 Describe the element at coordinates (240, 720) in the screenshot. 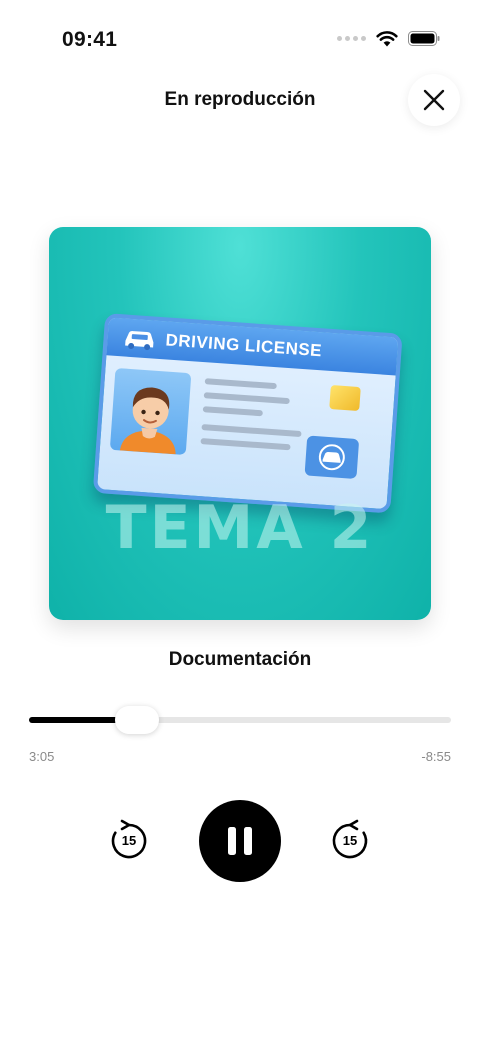

I see `progress-bar` at that location.